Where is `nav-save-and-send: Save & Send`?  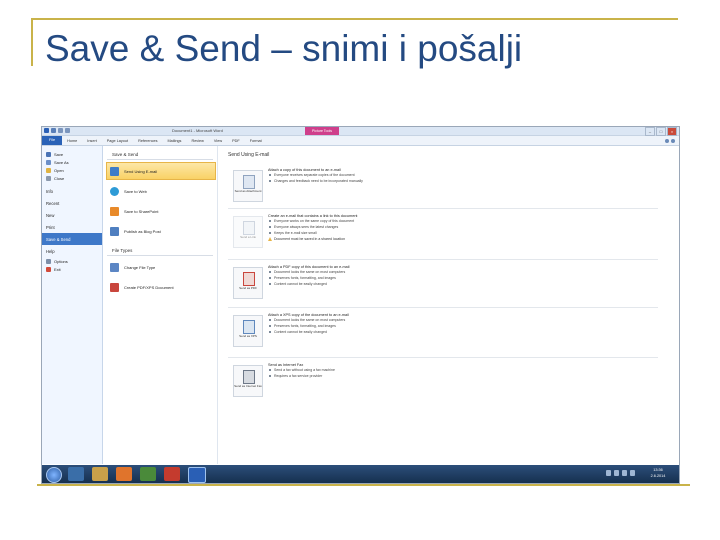
nav-save-and-send: Save & Send is located at coordinates (72, 239).